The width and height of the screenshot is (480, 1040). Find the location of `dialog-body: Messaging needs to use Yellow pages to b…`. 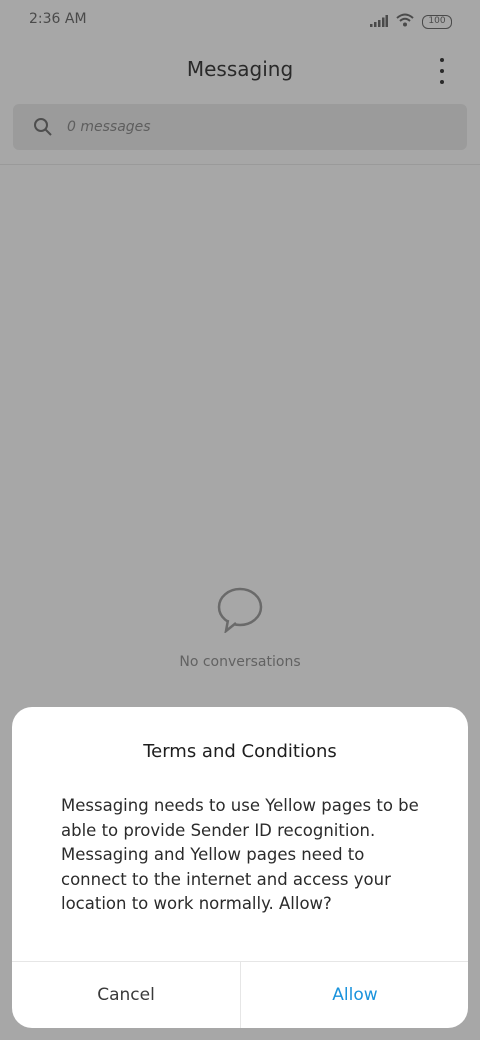

dialog-body: Messaging needs to use Yellow pages to b… is located at coordinates (240, 854).